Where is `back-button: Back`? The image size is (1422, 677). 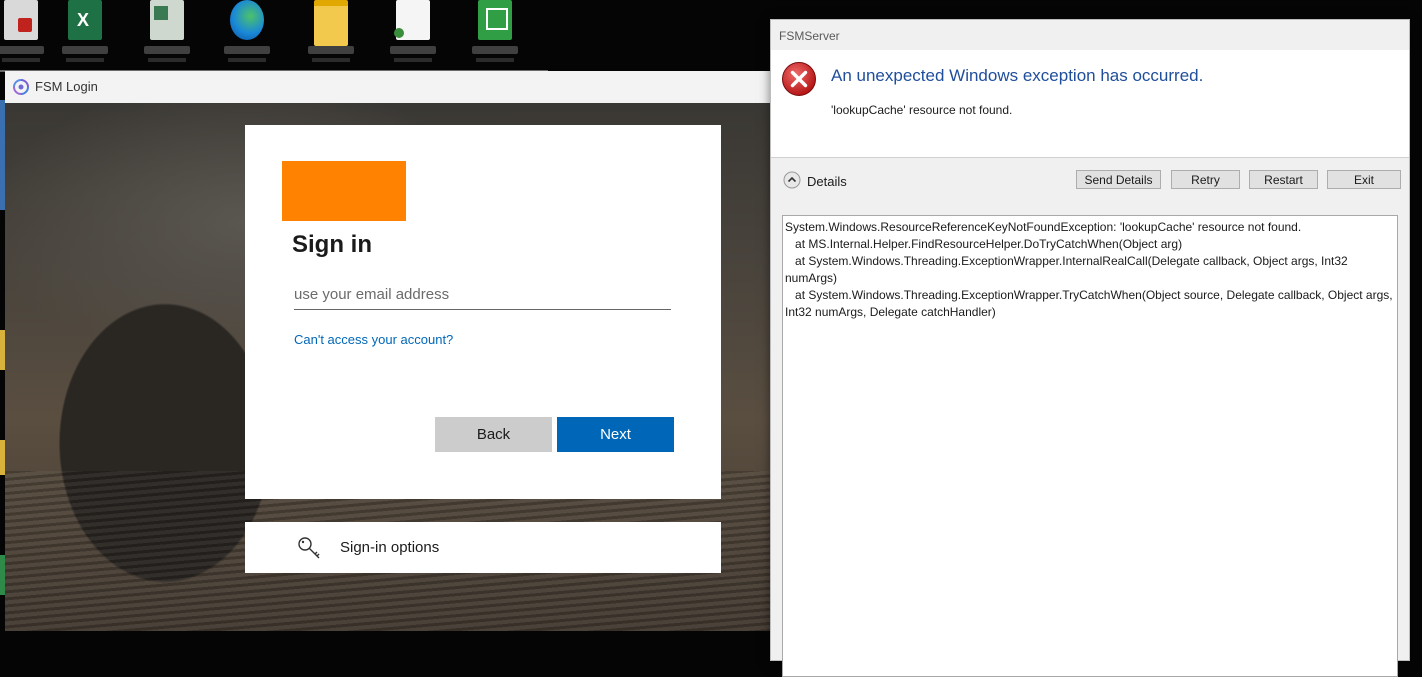
back-button: Back is located at coordinates (493, 434).